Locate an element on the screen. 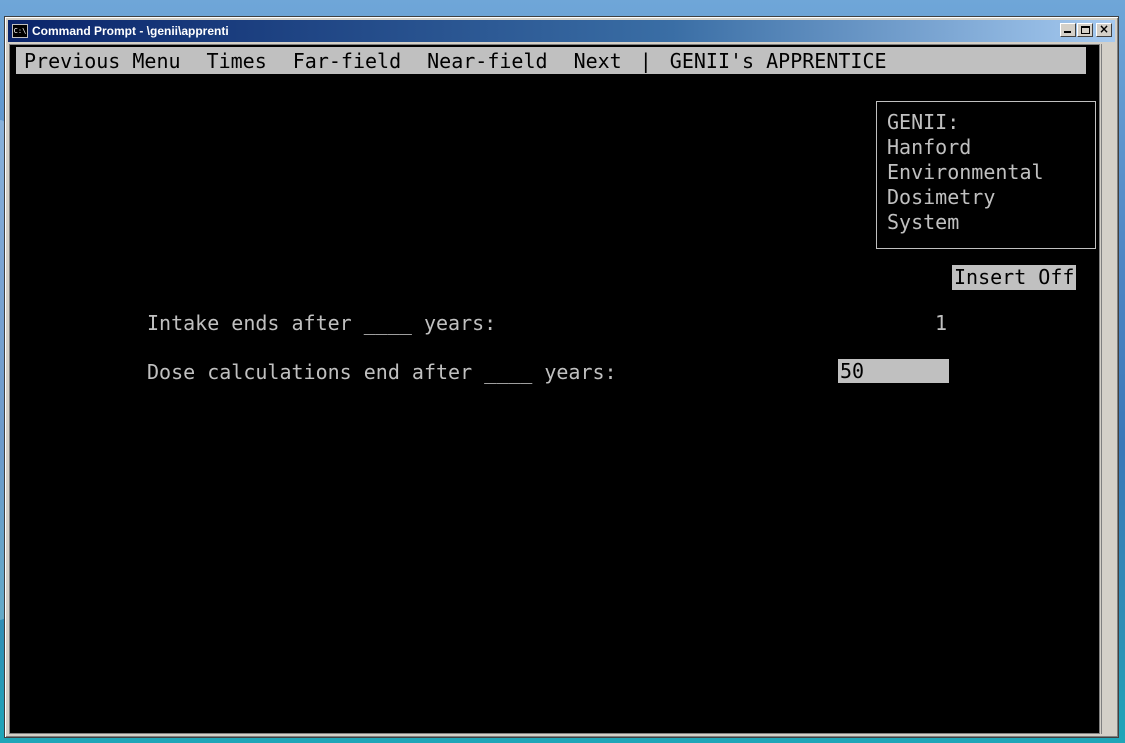 This screenshot has height=743, width=1125. title-bar: C:\ Command Prompt - \genii\apprenti × is located at coordinates (561, 31).